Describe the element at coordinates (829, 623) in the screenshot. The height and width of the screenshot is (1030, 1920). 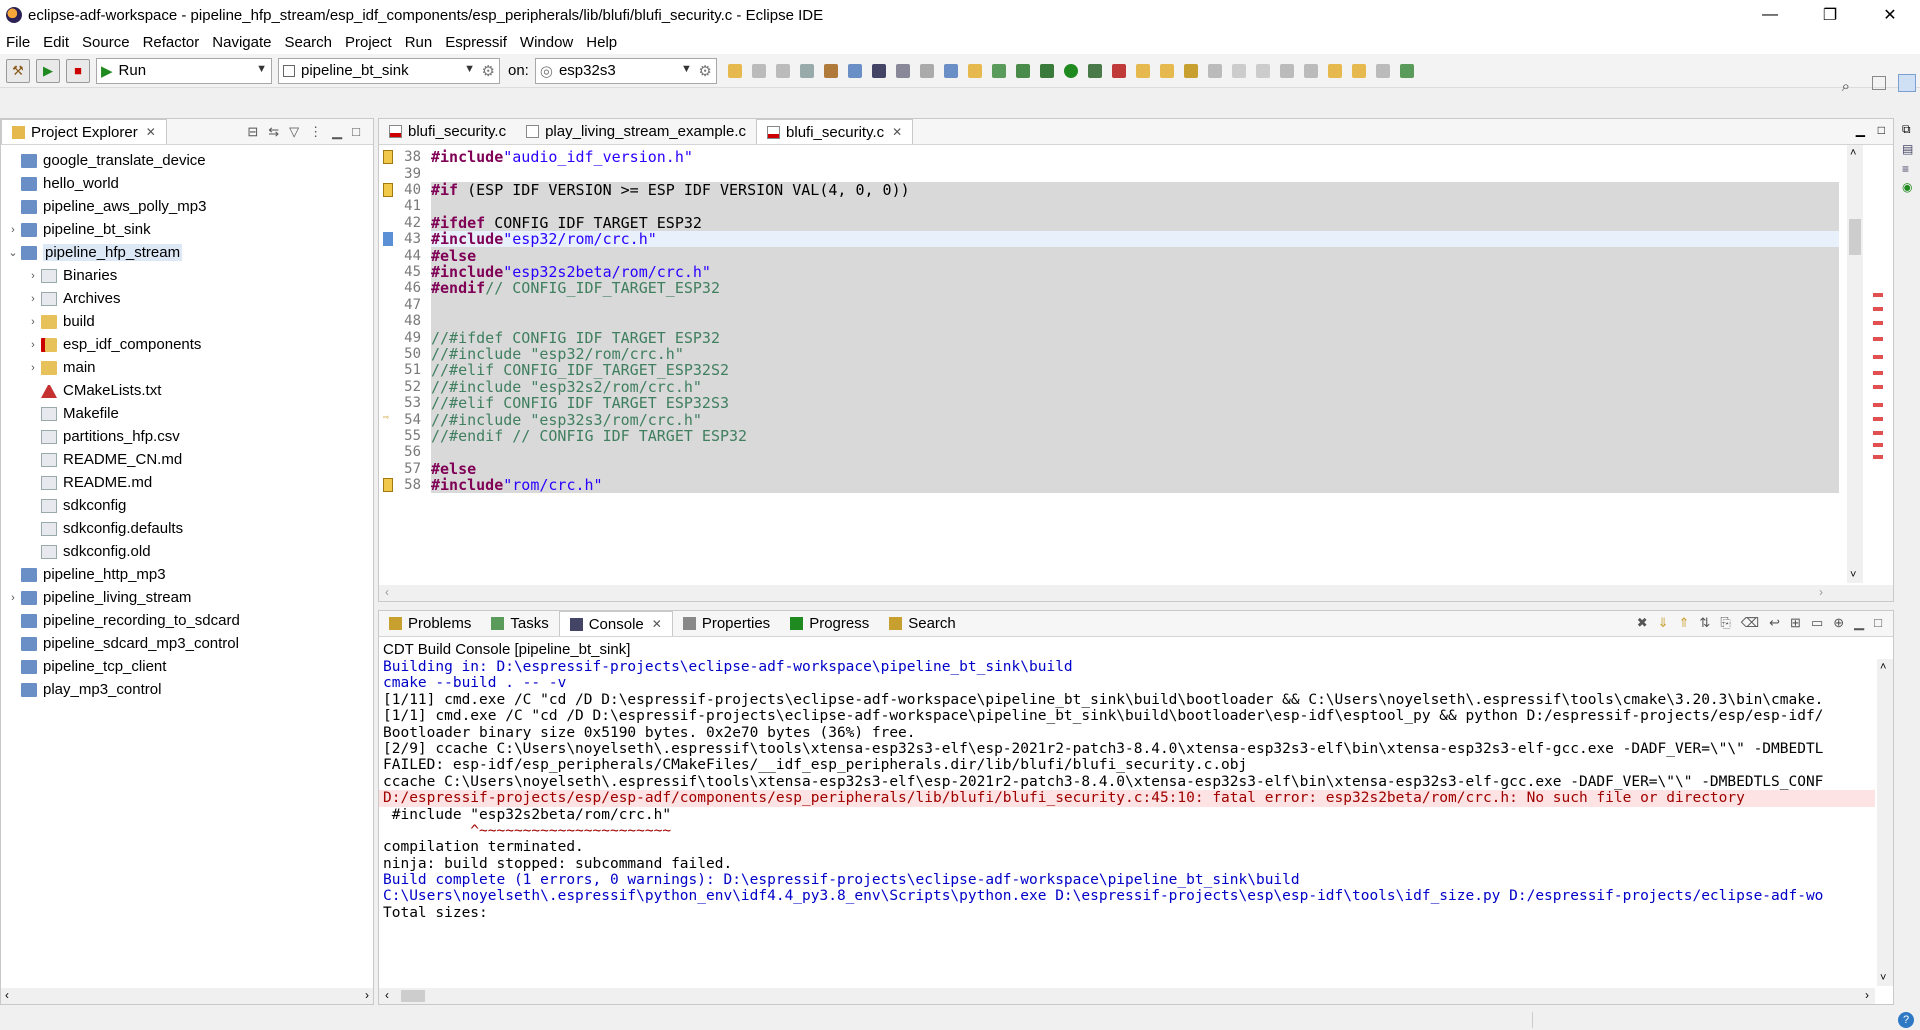
I see `tab-progress: Progress` at that location.